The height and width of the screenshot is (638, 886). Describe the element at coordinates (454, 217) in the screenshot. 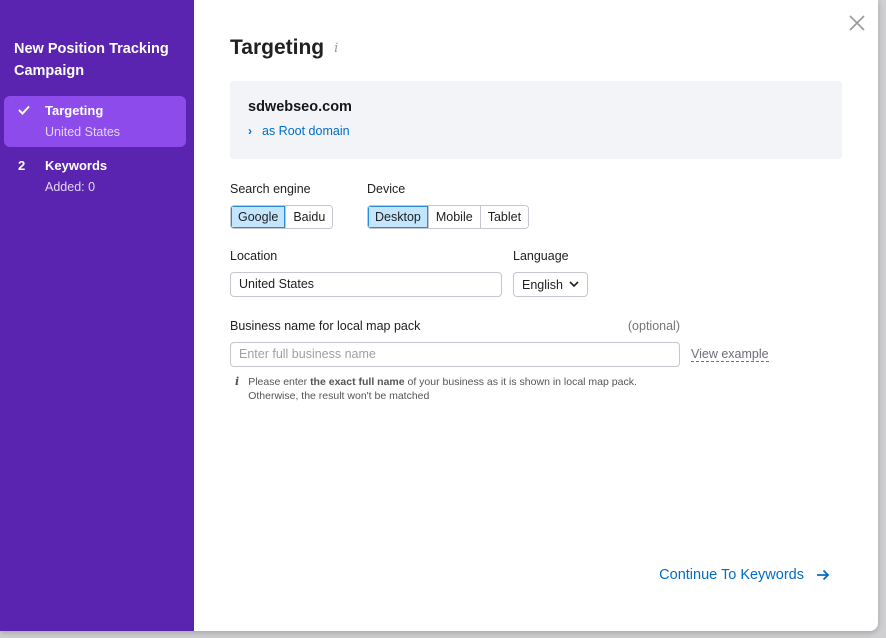

I see `device-mobile: Mobile` at that location.